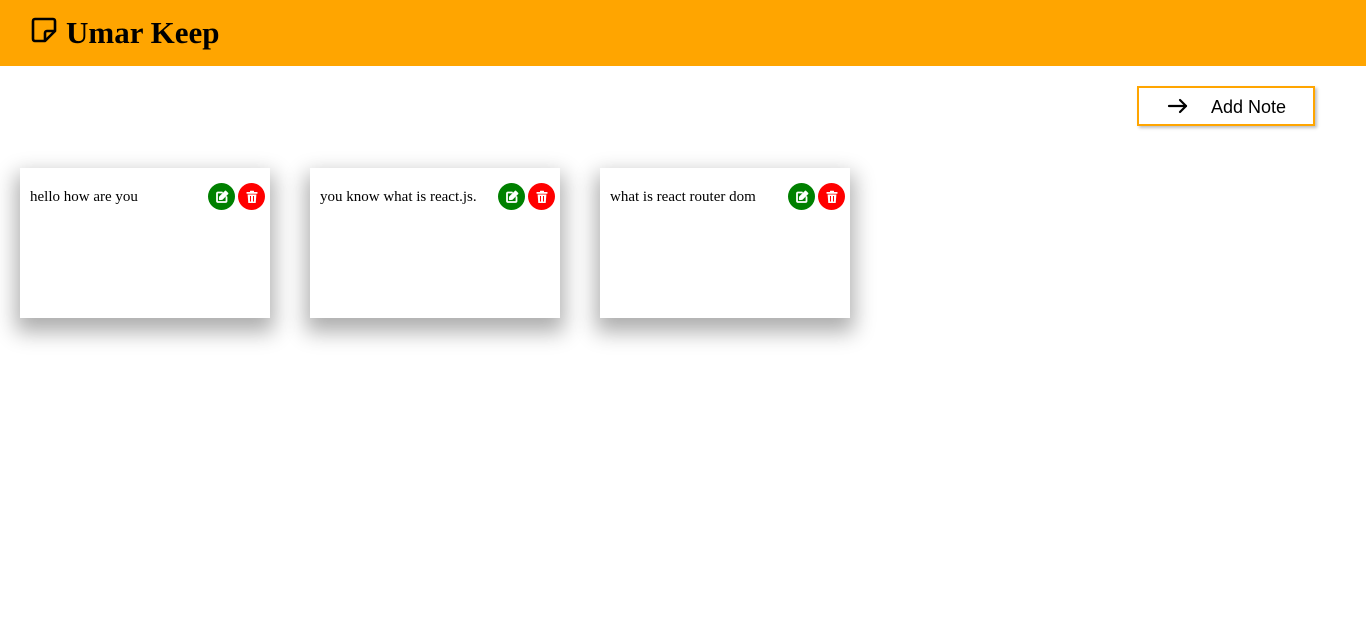  Describe the element at coordinates (143, 32) in the screenshot. I see `app-title: Umar Keep` at that location.